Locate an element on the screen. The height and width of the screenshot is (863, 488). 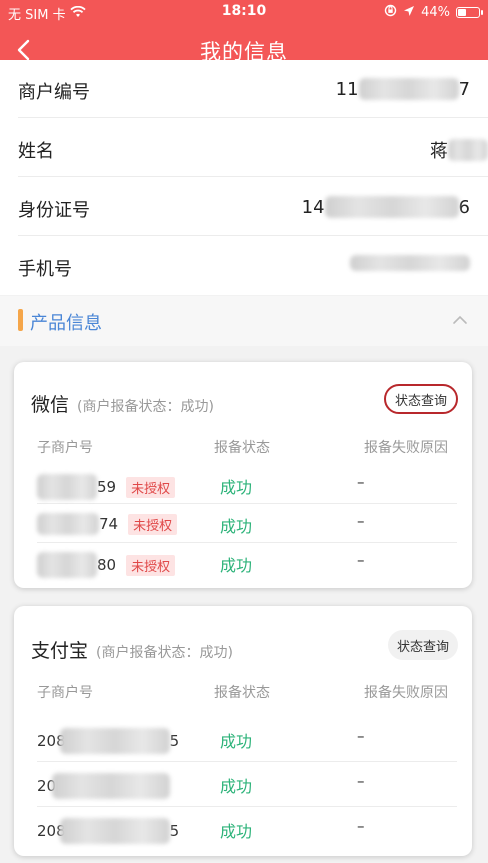
submerchant-id: 59 未授权 is located at coordinates (106, 487).